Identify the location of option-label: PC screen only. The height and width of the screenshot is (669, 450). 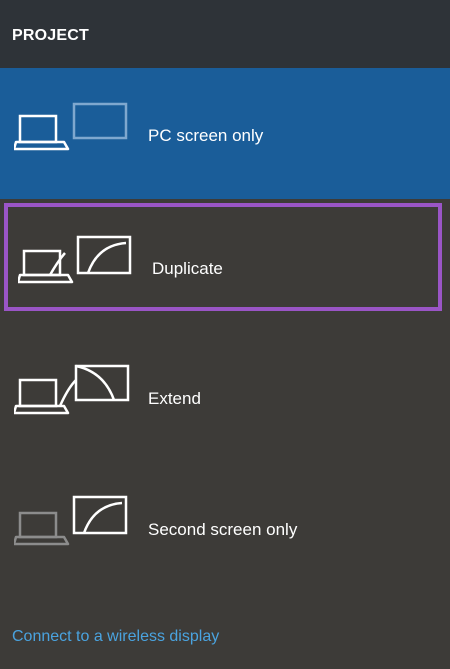
(206, 135).